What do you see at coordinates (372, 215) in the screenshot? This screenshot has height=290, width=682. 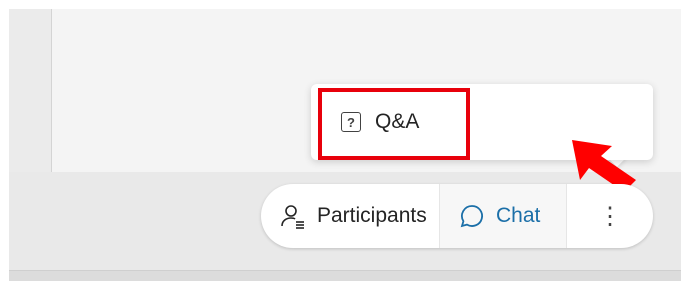 I see `participants-label: Participants` at bounding box center [372, 215].